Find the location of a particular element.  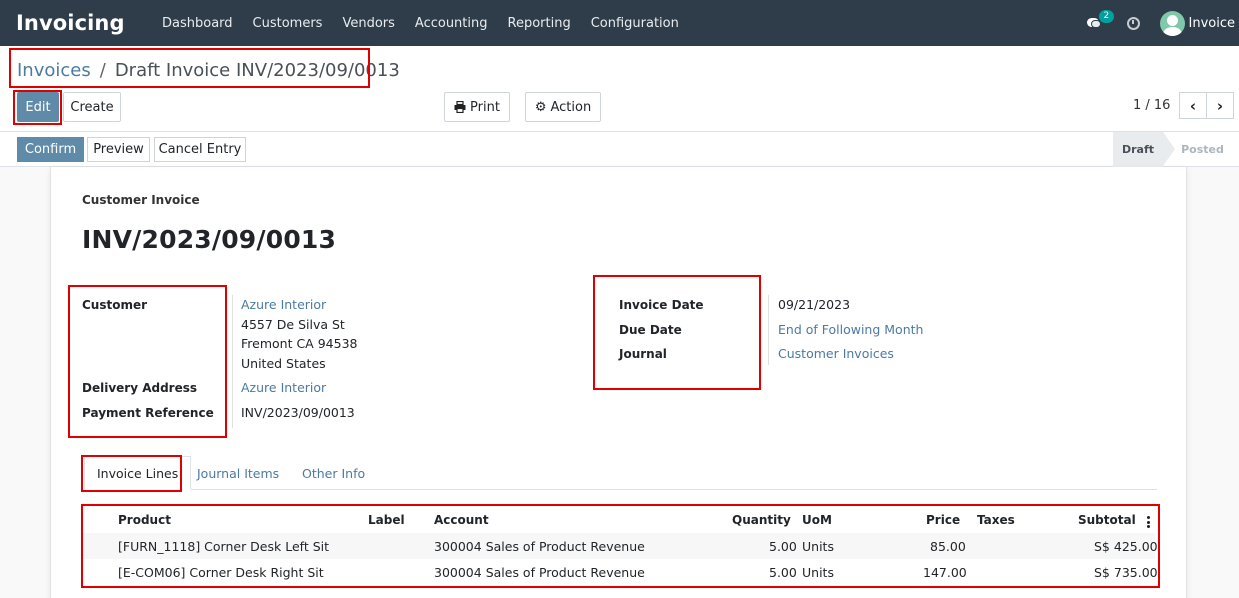

row2-quantity: 5.00 is located at coordinates (783, 572).